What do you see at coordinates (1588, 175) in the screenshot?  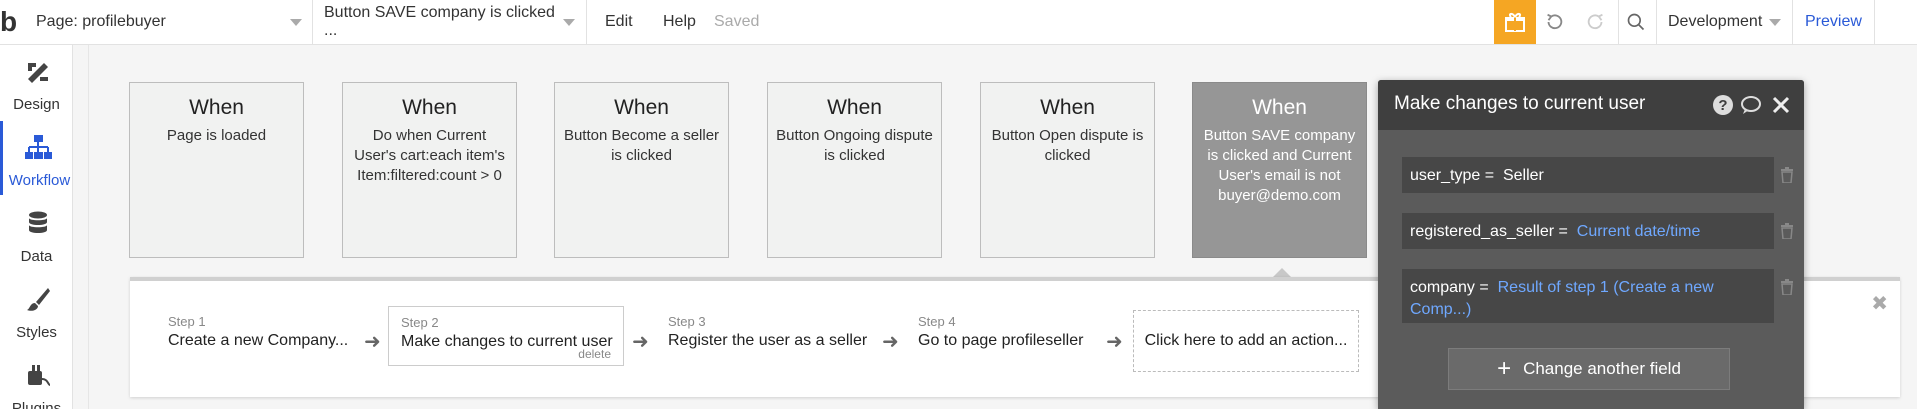 I see `field-row: user_type = Seller` at bounding box center [1588, 175].